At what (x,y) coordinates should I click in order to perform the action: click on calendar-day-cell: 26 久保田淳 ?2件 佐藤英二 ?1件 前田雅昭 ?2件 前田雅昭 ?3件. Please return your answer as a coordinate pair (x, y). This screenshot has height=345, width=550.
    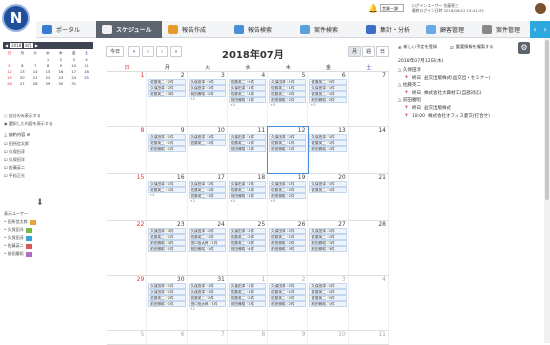
    Looking at the image, I should click on (288, 248).